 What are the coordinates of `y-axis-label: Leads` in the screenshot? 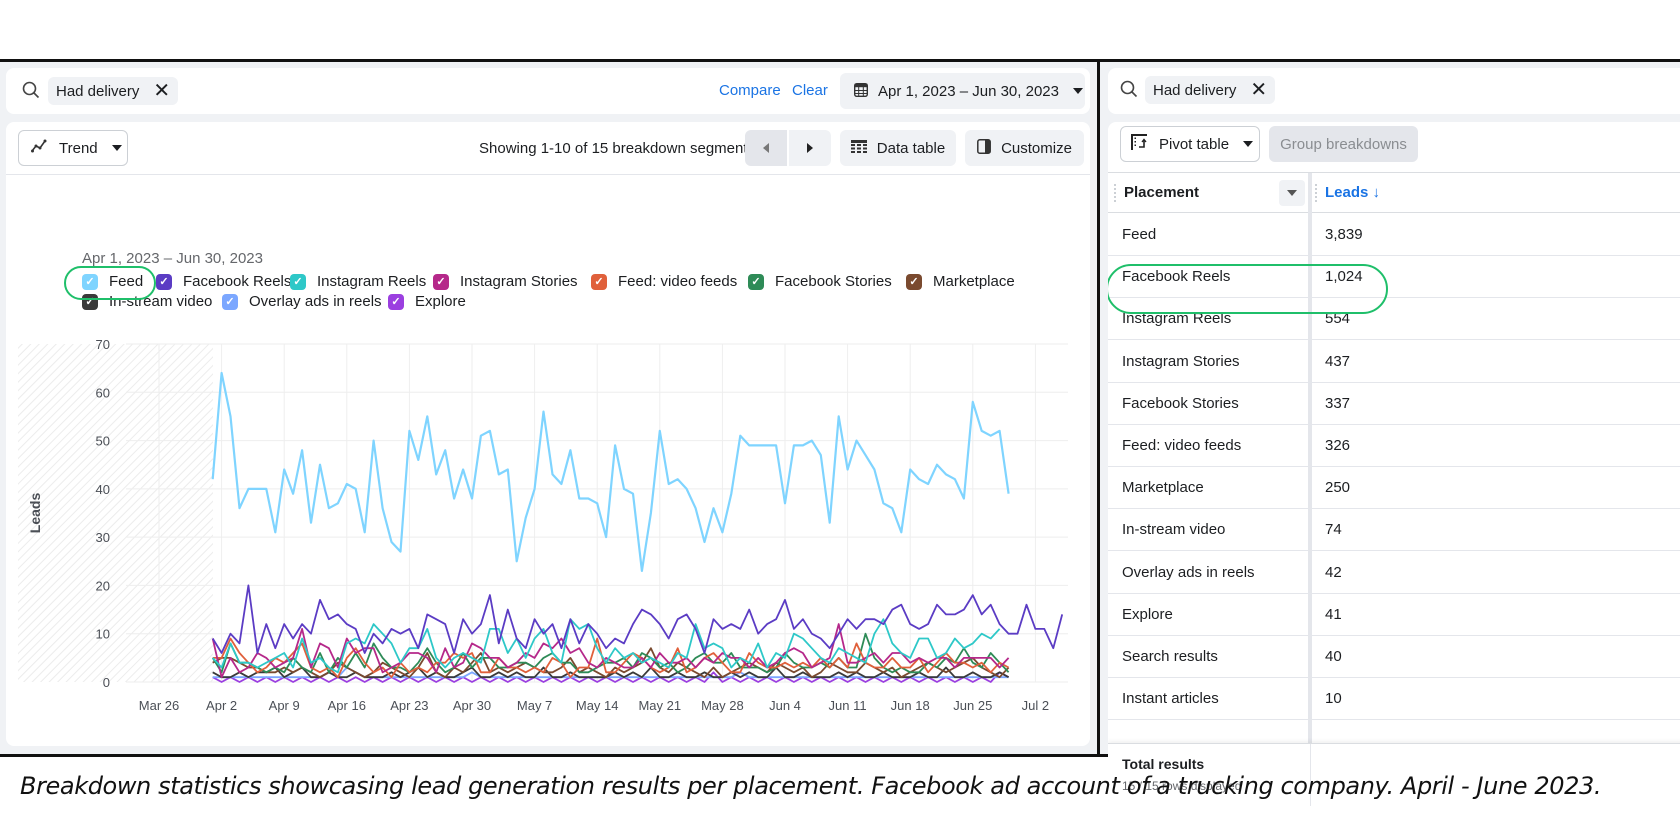 It's located at (35, 513).